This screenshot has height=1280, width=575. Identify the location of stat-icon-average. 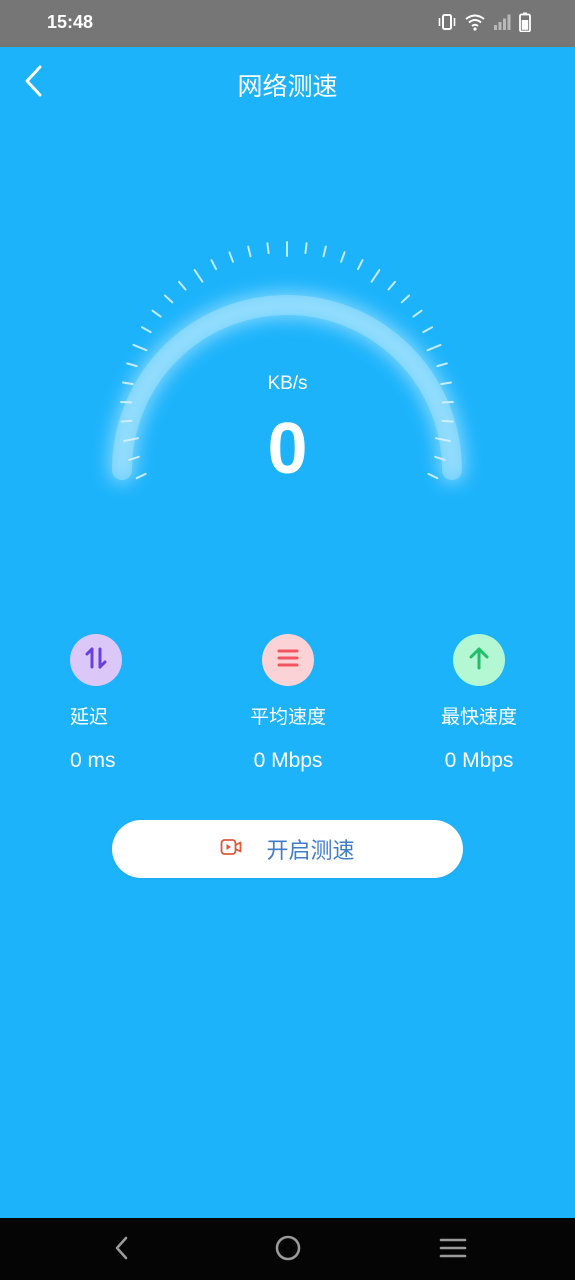
(288, 660).